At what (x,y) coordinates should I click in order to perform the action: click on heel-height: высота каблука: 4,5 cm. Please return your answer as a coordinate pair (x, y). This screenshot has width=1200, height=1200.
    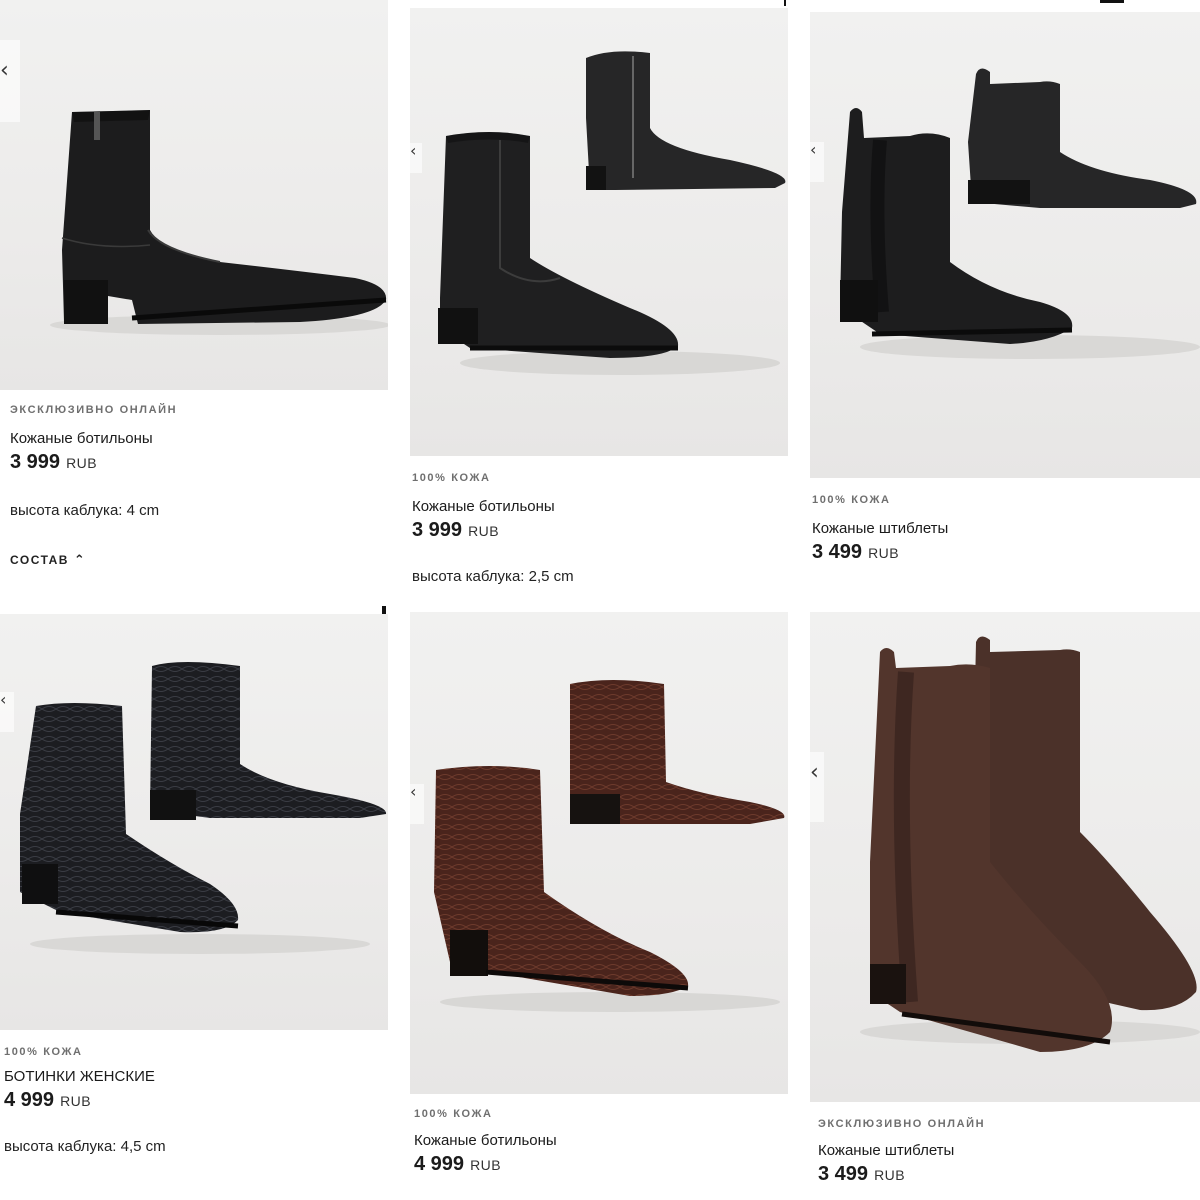
    Looking at the image, I should click on (85, 1146).